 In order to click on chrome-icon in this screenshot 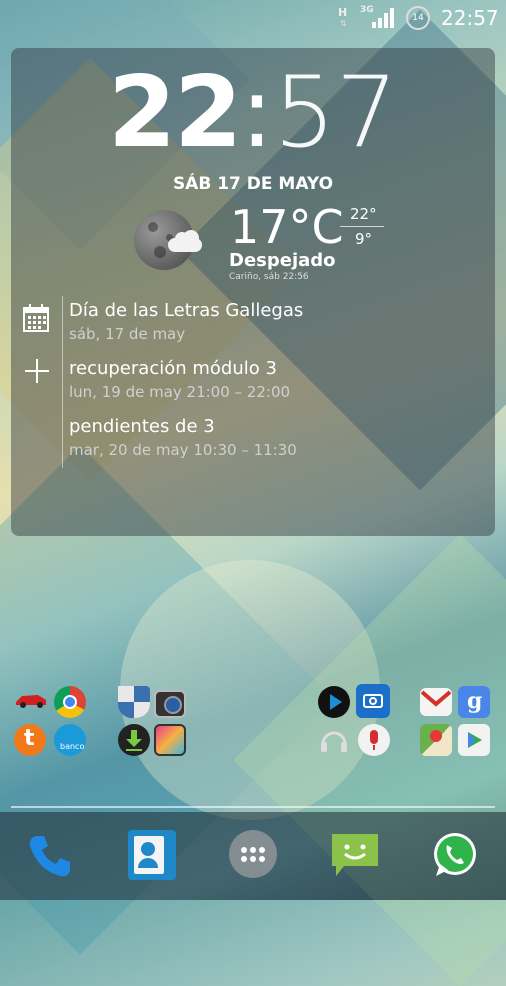, I will do `click(70, 702)`.